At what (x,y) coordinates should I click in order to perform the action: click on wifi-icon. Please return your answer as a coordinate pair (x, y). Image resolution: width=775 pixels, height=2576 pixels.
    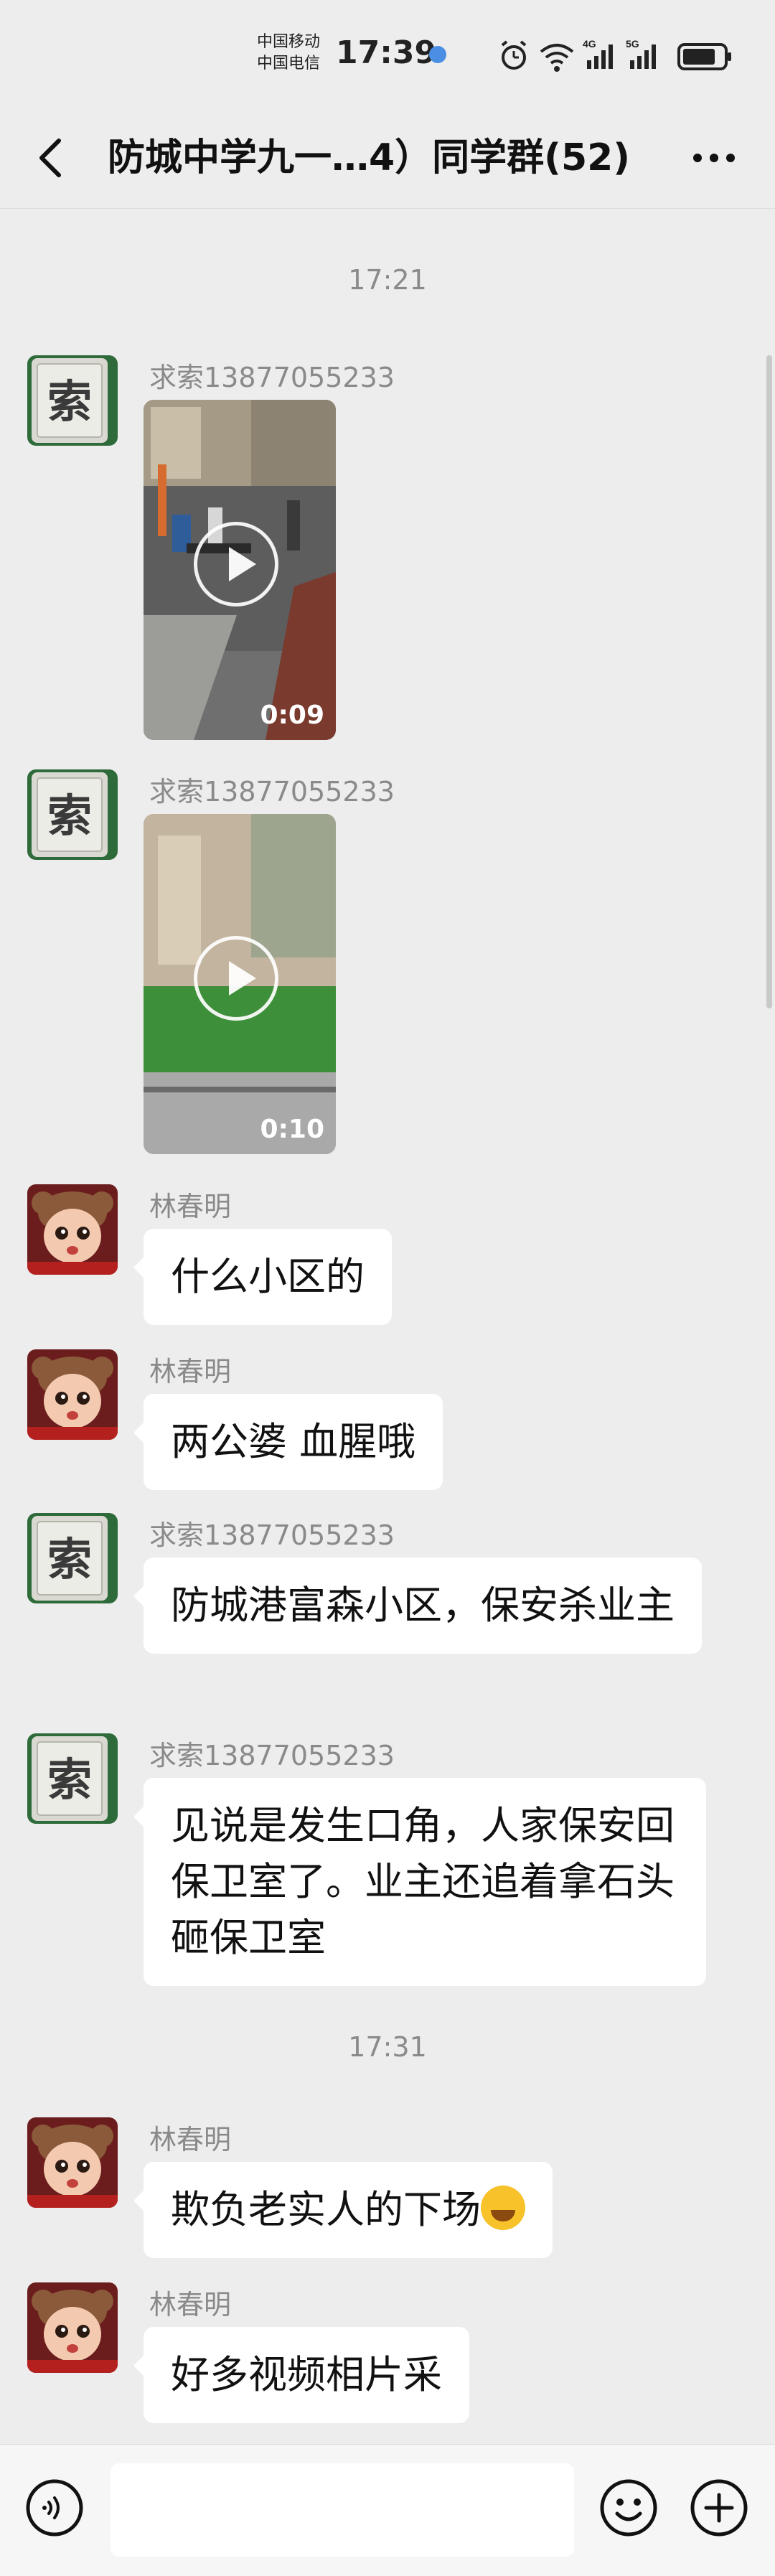
    Looking at the image, I should click on (557, 58).